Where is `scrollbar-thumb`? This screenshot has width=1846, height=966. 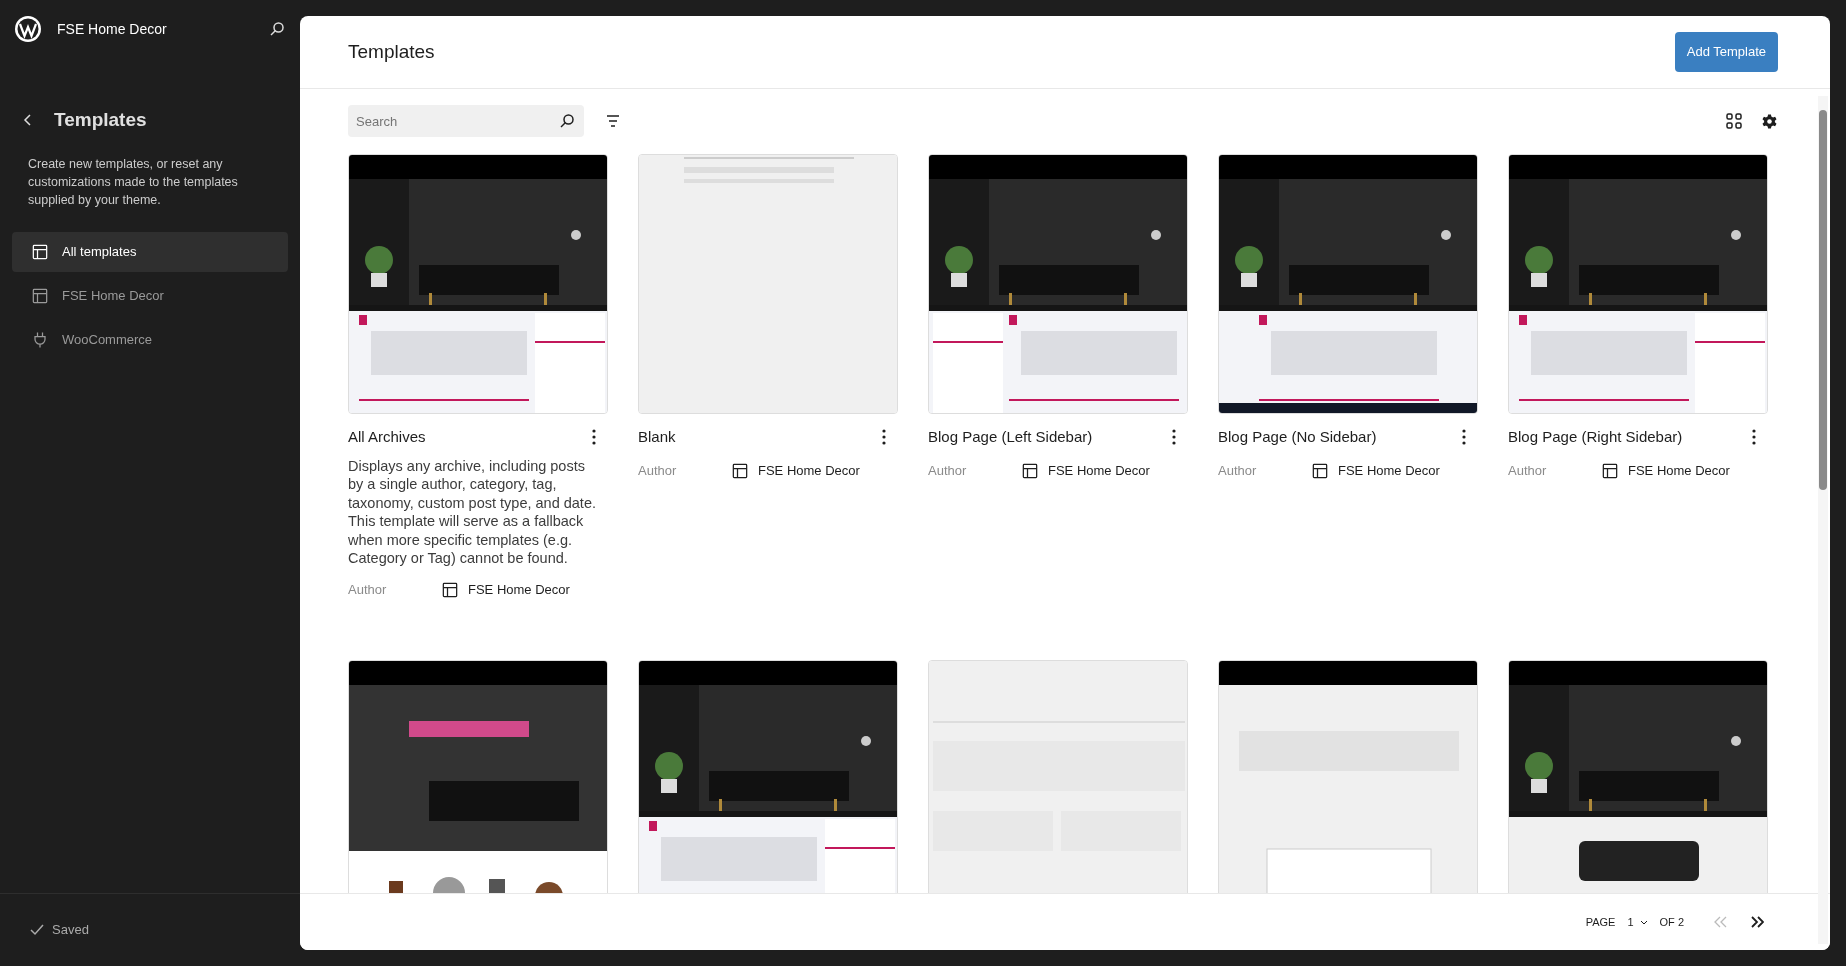
scrollbar-thumb is located at coordinates (1823, 300).